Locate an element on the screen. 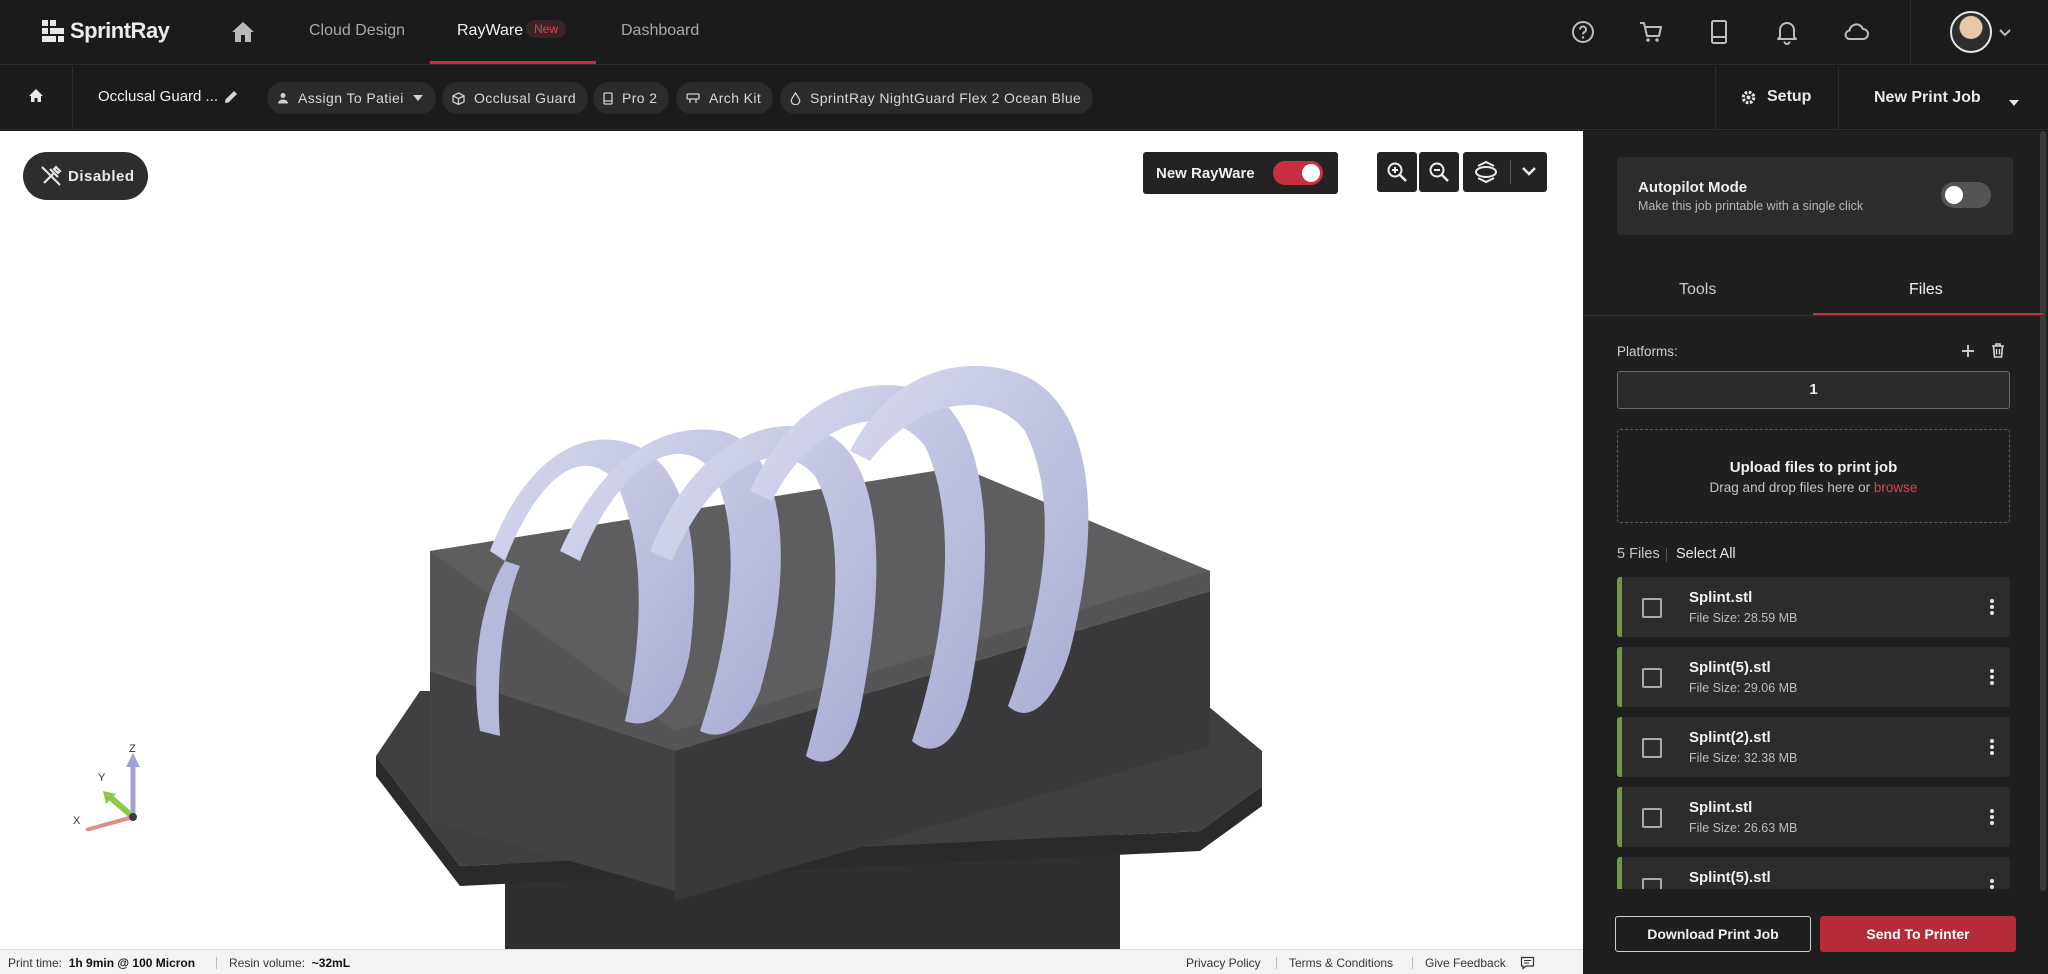 This screenshot has height=974, width=2048. axes-gizmo: Z Y X is located at coordinates (106, 787).